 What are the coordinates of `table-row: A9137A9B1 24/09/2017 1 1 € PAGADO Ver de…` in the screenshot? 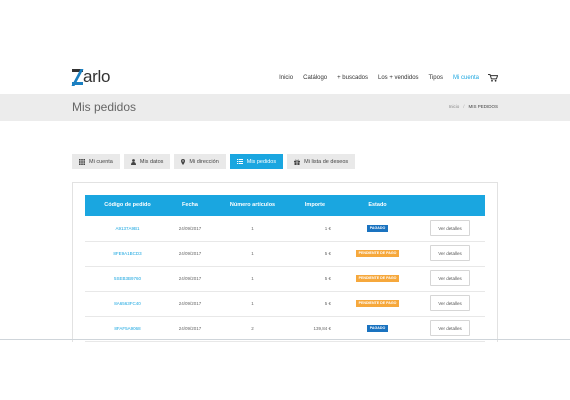 It's located at (285, 229).